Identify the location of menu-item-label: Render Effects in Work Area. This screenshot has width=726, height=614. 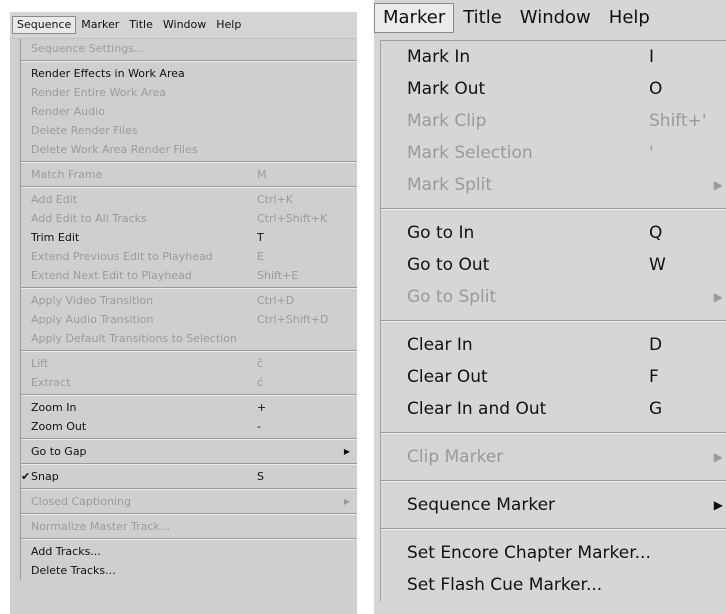
(108, 73).